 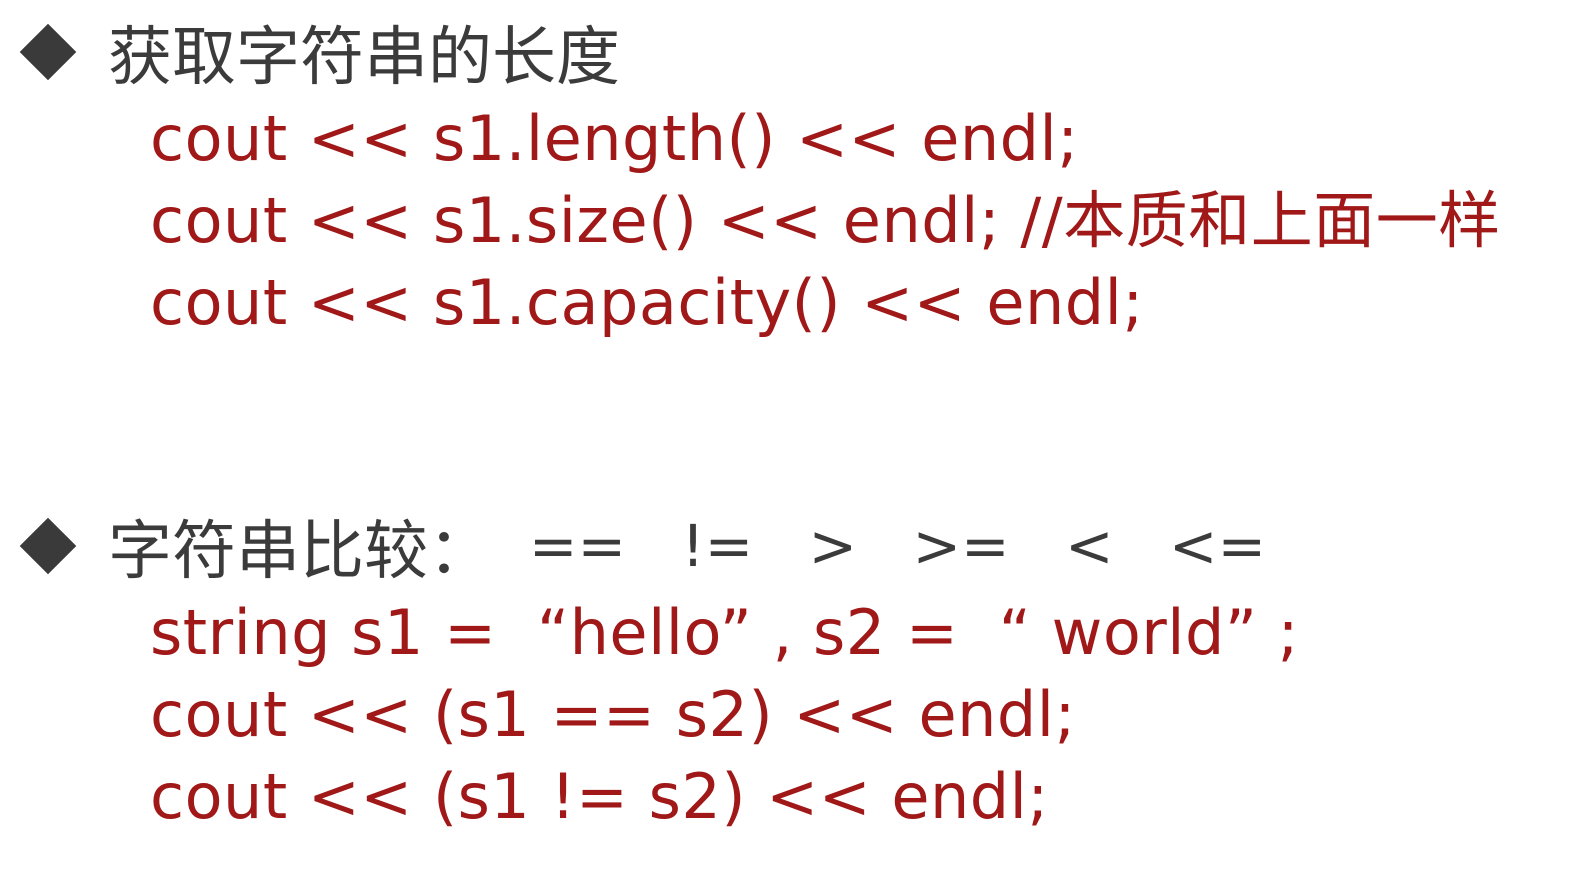 What do you see at coordinates (825, 220) in the screenshot?
I see `section1-code-line-2: cout << s1.size() << endl; //本质和上面一样` at bounding box center [825, 220].